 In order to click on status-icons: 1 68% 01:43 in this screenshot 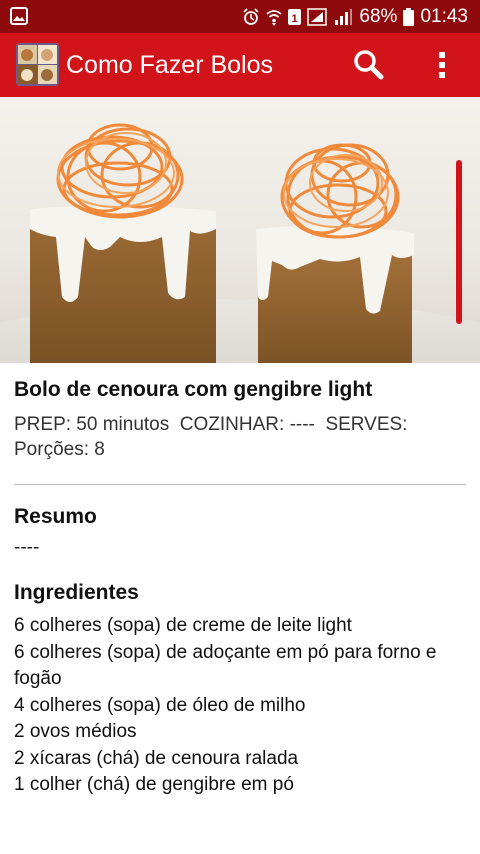, I will do `click(355, 16)`.